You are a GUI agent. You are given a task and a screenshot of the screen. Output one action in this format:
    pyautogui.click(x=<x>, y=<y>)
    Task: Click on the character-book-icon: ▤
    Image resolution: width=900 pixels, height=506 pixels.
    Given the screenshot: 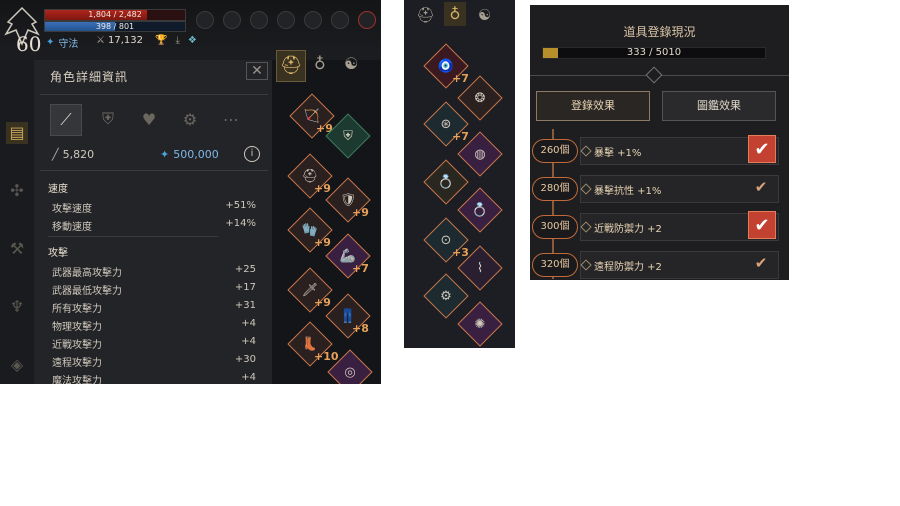 What is the action you would take?
    pyautogui.click(x=17, y=133)
    